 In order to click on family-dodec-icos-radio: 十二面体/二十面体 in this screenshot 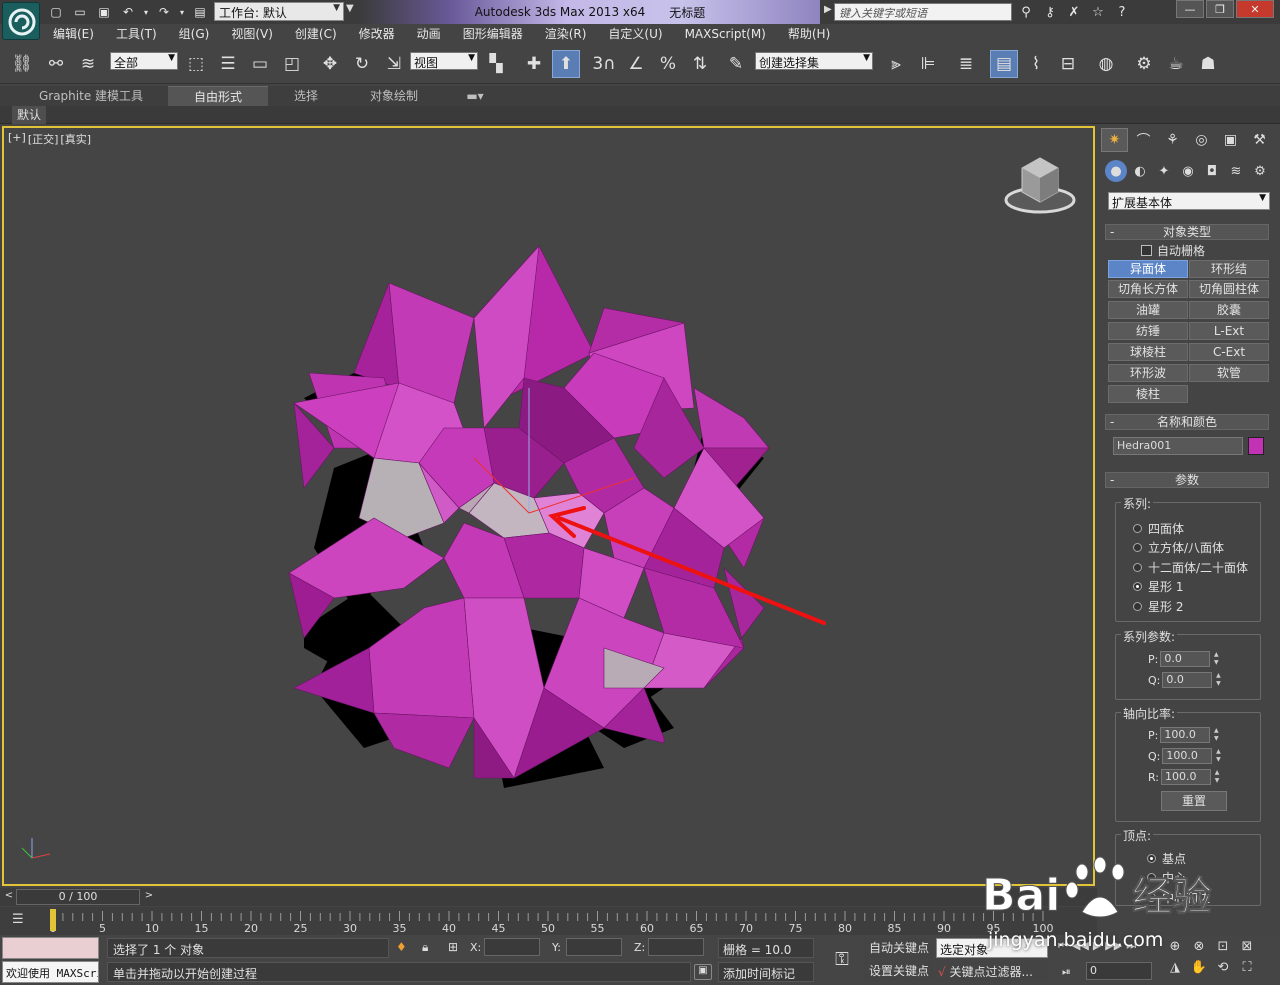, I will do `click(1190, 567)`.